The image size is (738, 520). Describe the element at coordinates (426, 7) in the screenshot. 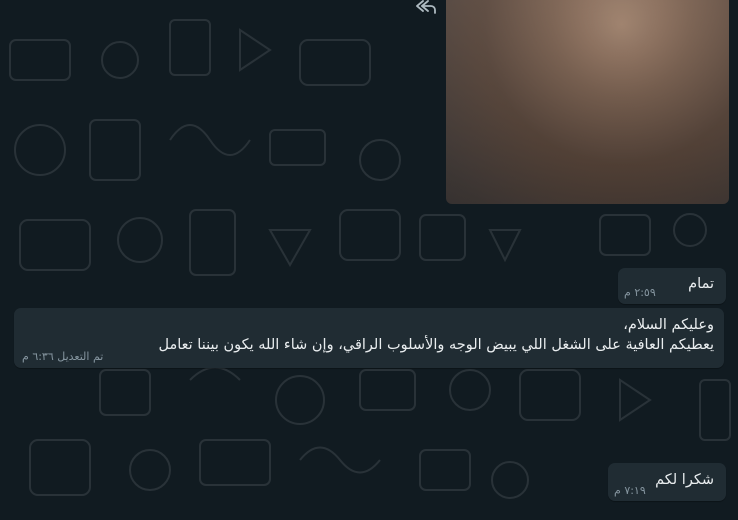

I see `reply-arrow-icon` at that location.